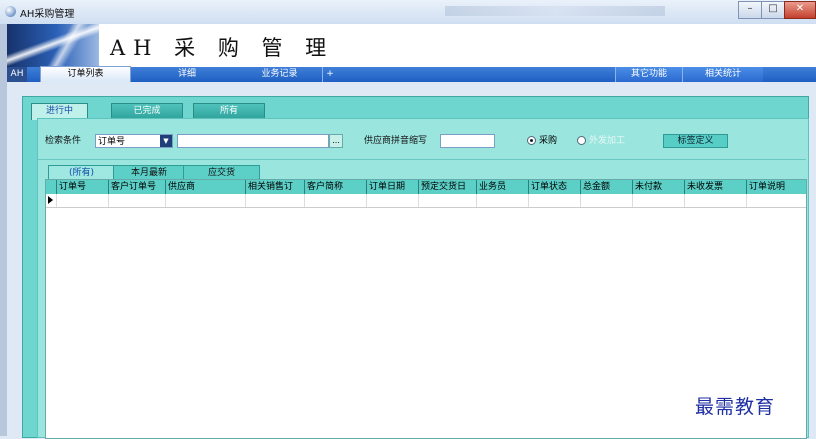  What do you see at coordinates (51, 187) in the screenshot?
I see `row-indicator-header` at bounding box center [51, 187].